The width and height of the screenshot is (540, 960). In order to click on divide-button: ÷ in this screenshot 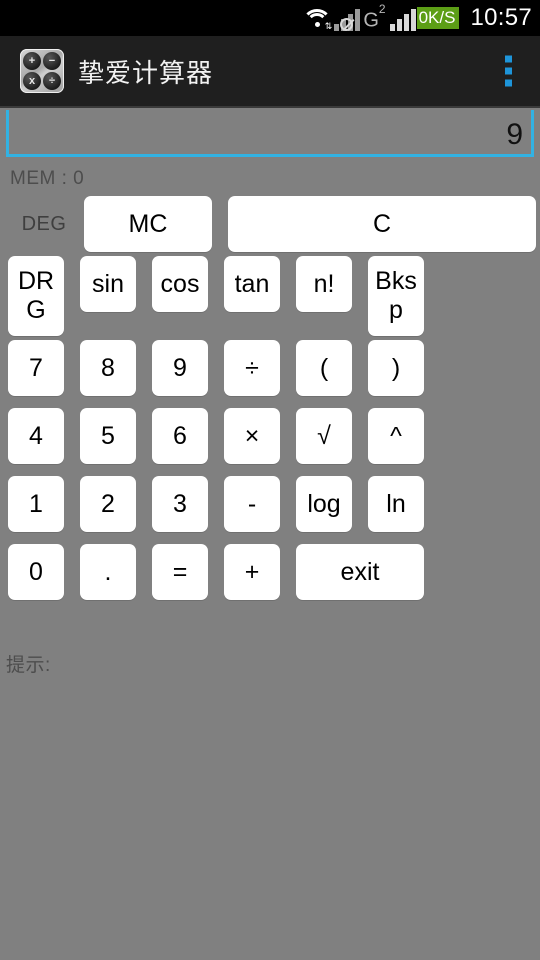, I will do `click(252, 368)`.